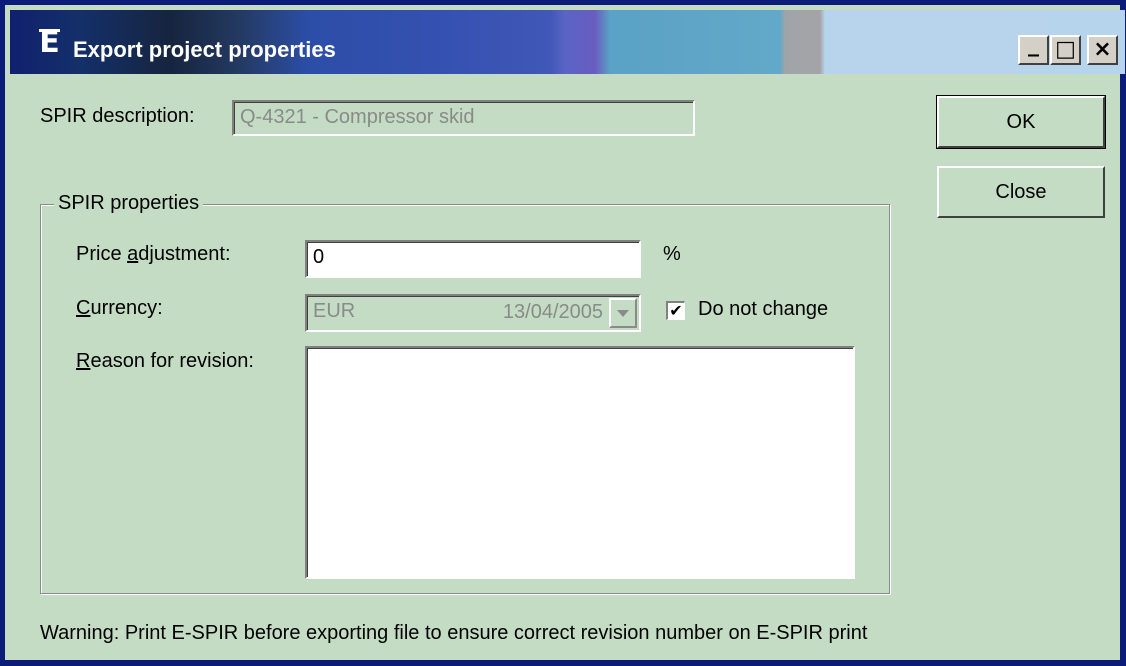  I want to click on maximize-button: □, so click(1065, 50).